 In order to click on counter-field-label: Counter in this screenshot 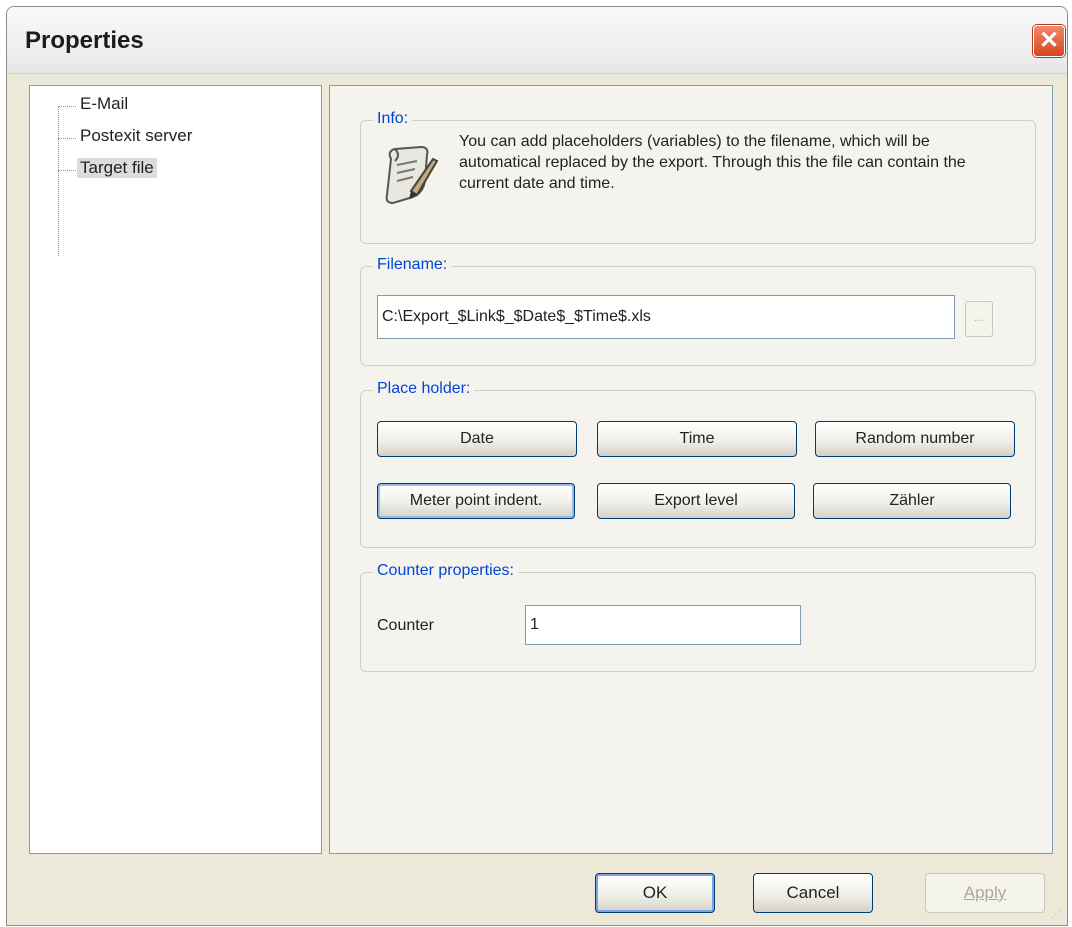, I will do `click(405, 625)`.